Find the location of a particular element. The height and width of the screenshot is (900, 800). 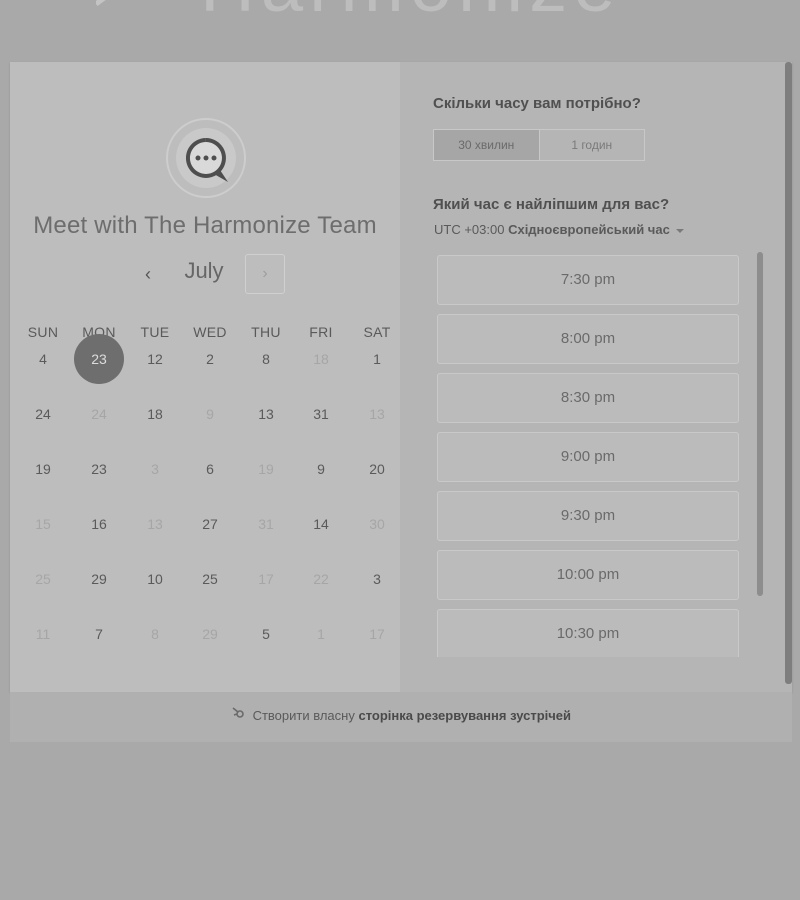

slot-list-scrollbar is located at coordinates (760, 424).